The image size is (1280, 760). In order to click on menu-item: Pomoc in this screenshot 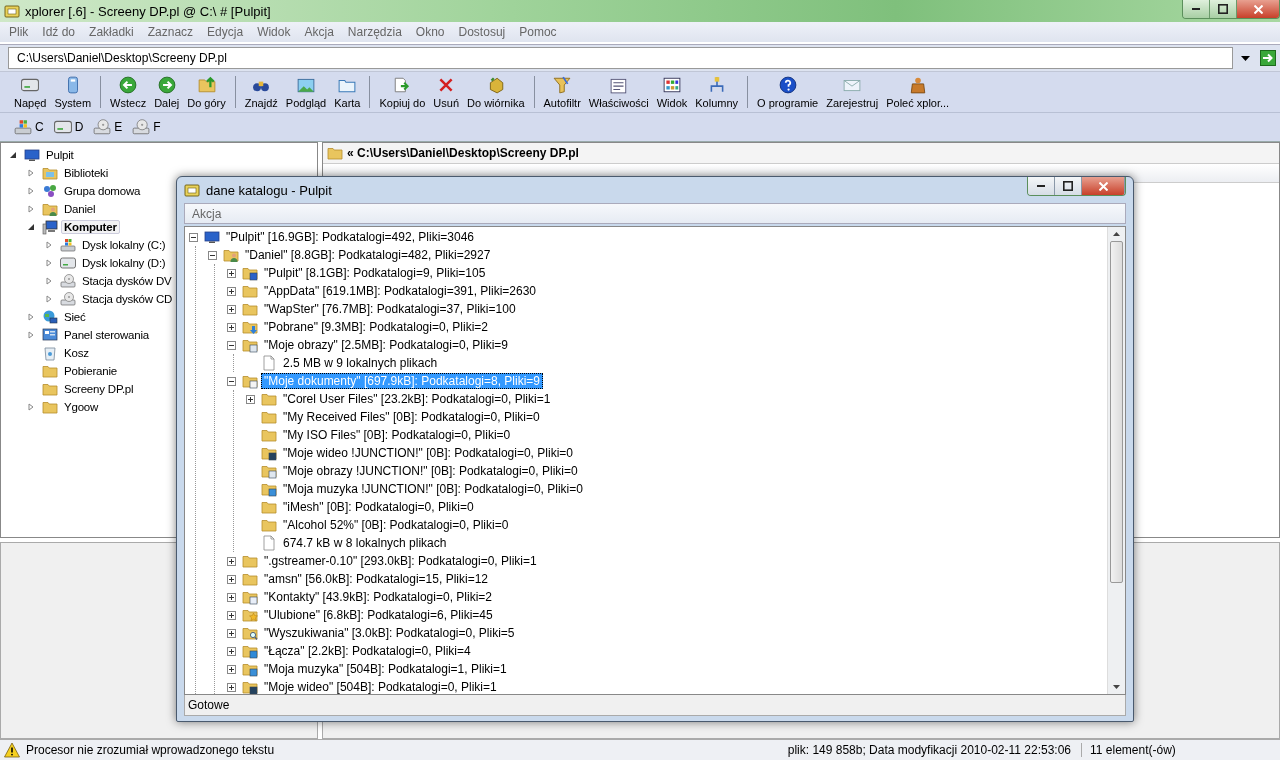, I will do `click(538, 32)`.